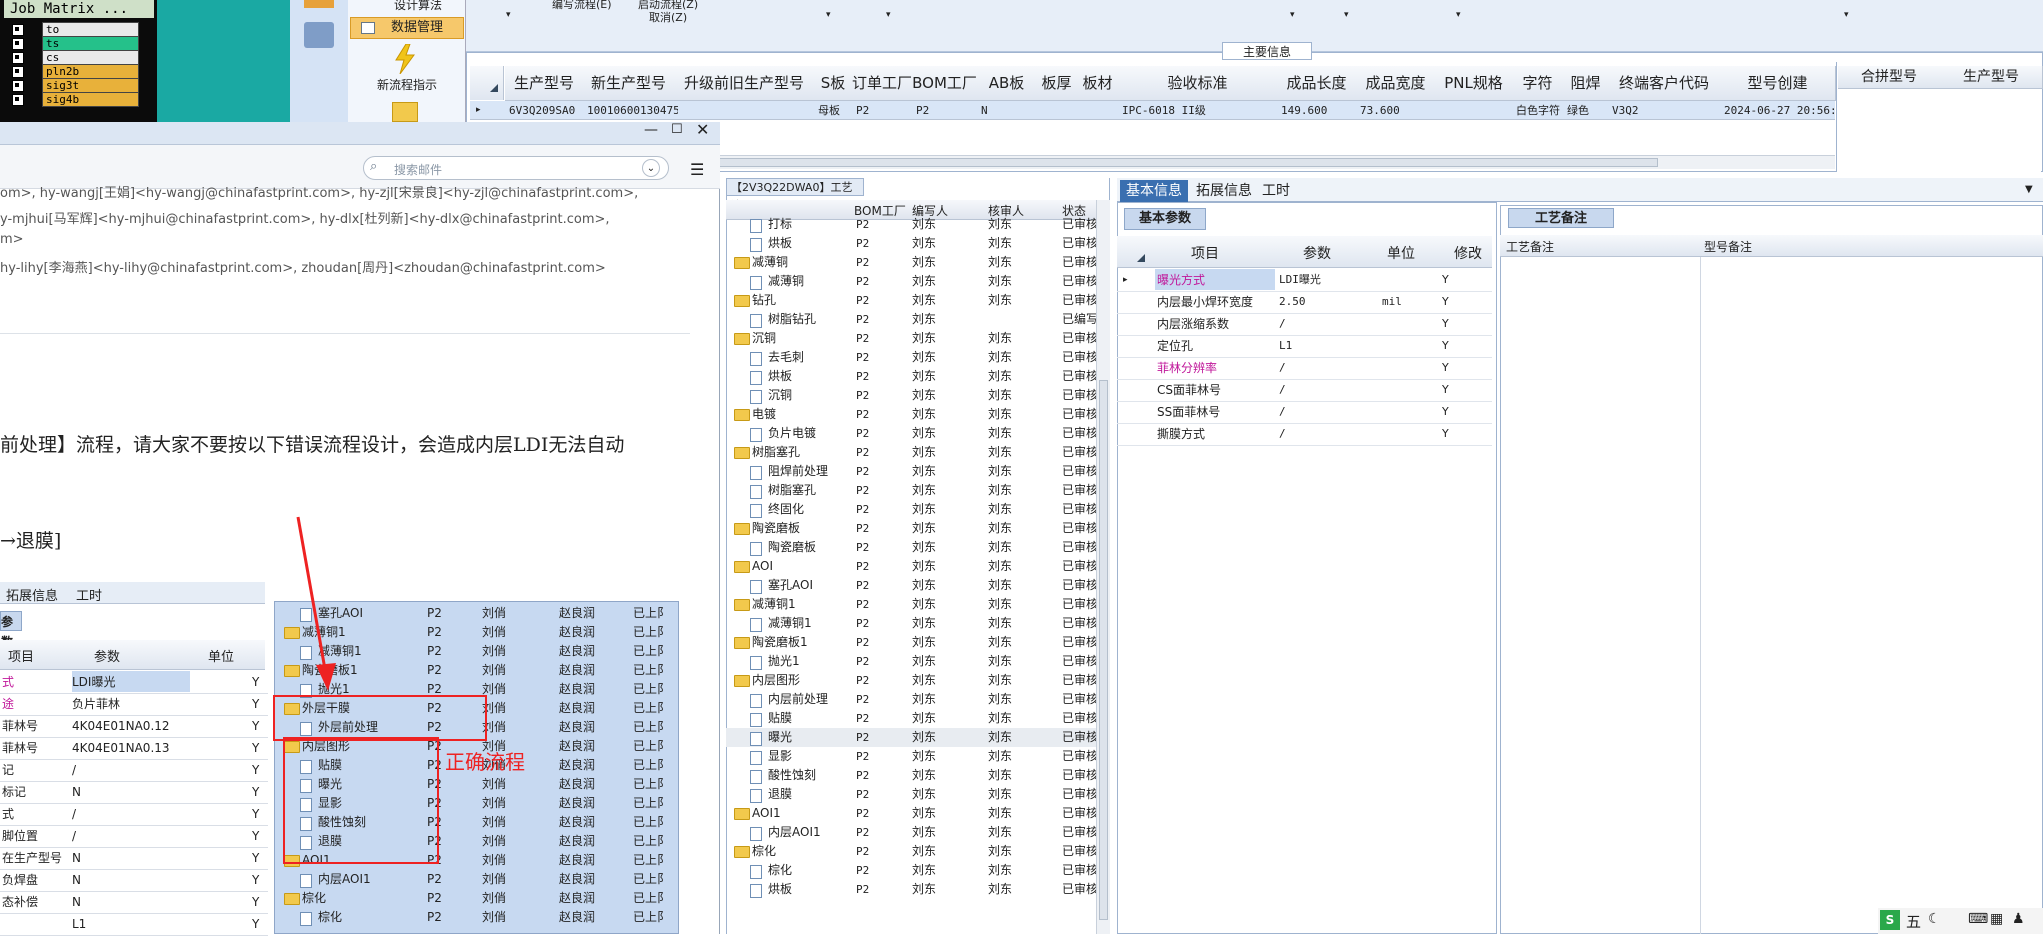 The width and height of the screenshot is (2043, 936). I want to click on basic-param-tab: 基本参数, so click(1165, 219).